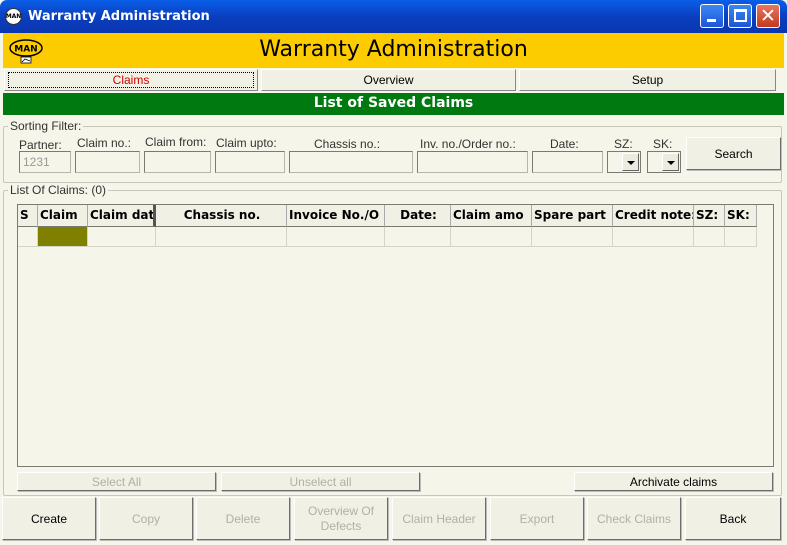  What do you see at coordinates (733, 153) in the screenshot?
I see `search-button: Search` at bounding box center [733, 153].